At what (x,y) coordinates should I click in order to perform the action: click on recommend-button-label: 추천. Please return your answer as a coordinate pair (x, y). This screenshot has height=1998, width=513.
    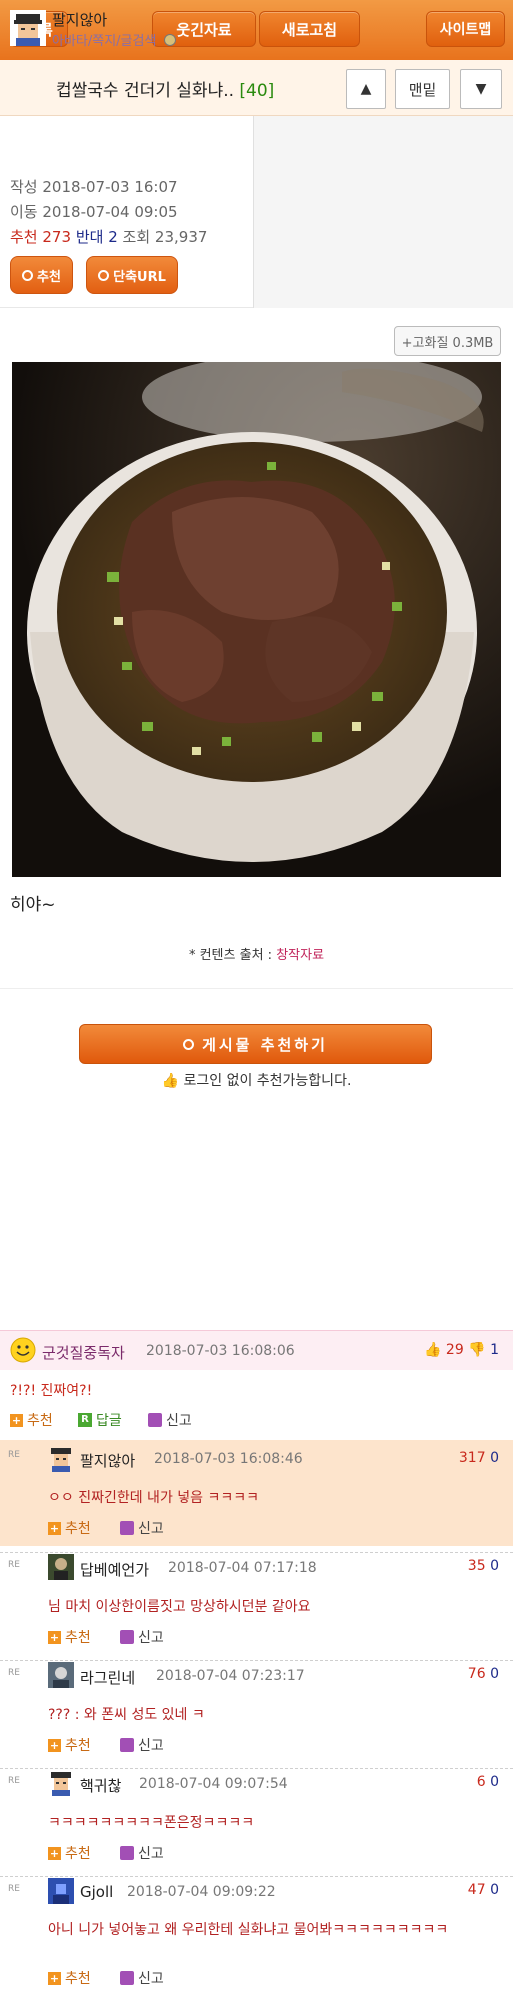
    Looking at the image, I should click on (49, 277).